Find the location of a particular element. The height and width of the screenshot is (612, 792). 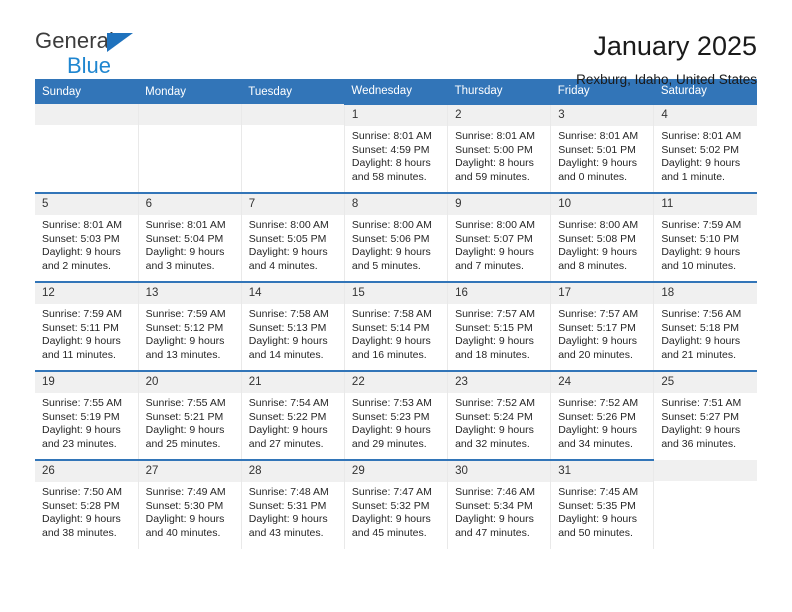

day-number: 24 is located at coordinates (602, 382).